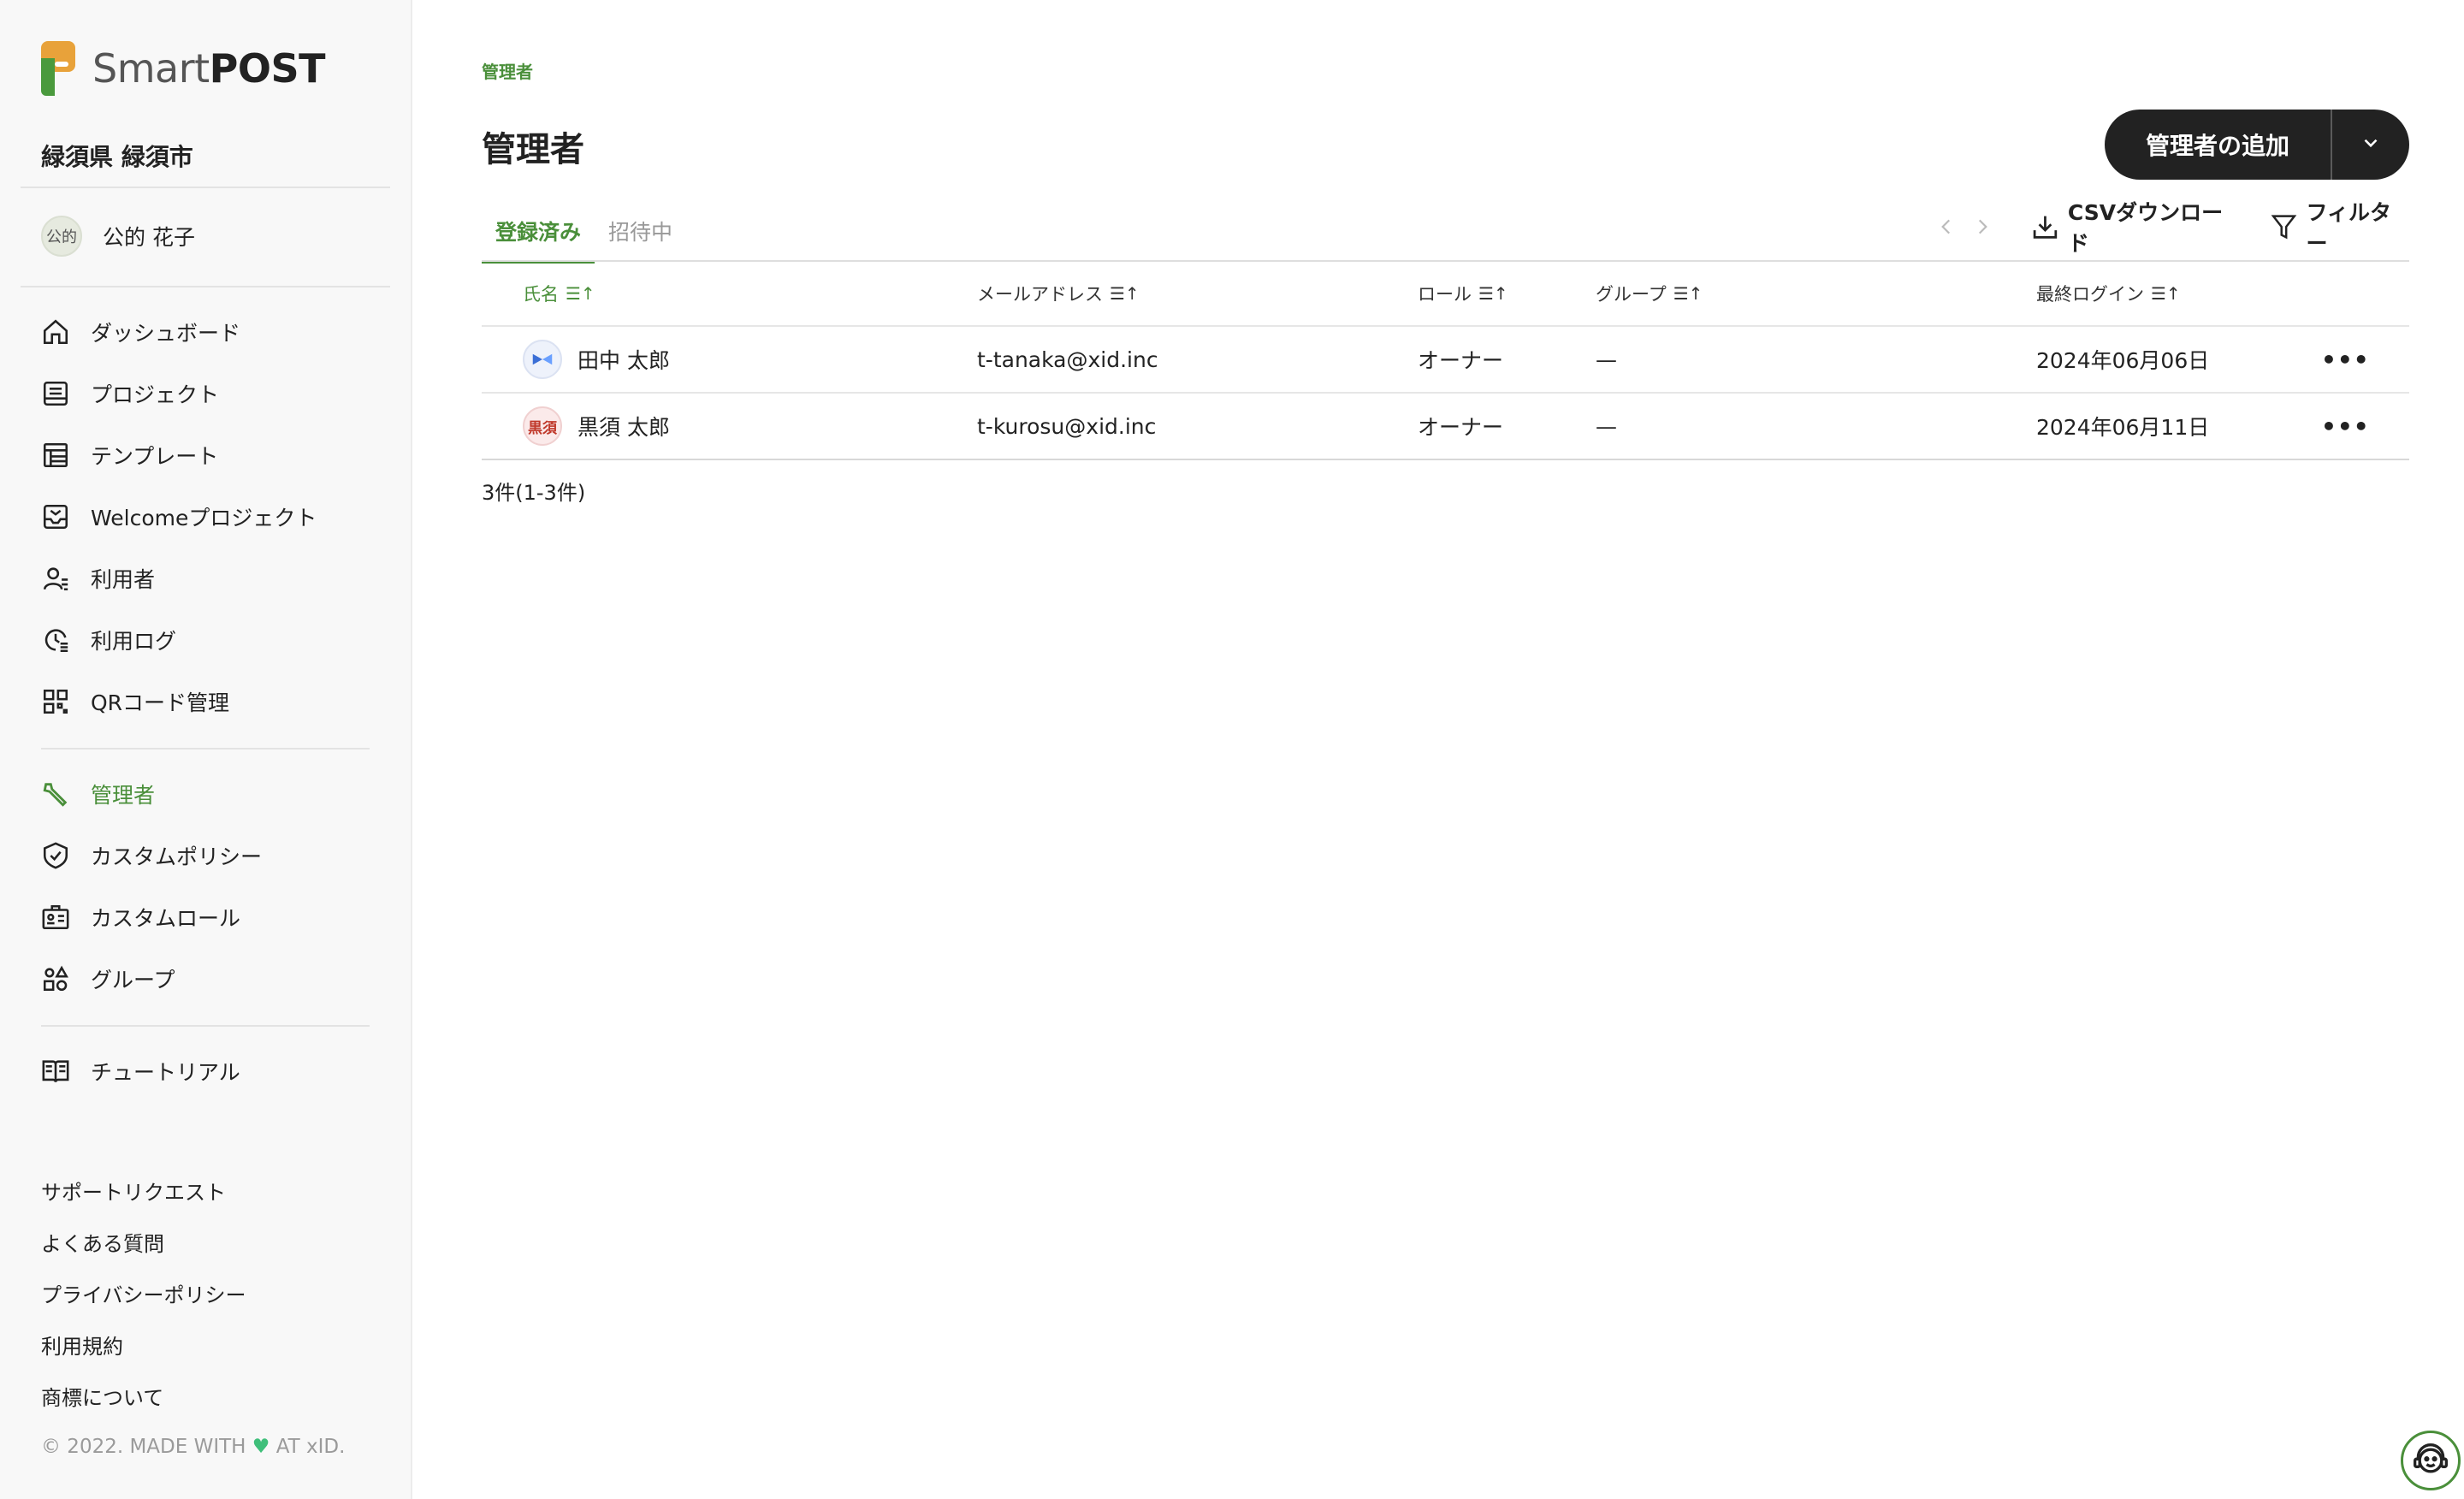  I want to click on email-cell: t-tanaka@xid.inc, so click(1067, 359).